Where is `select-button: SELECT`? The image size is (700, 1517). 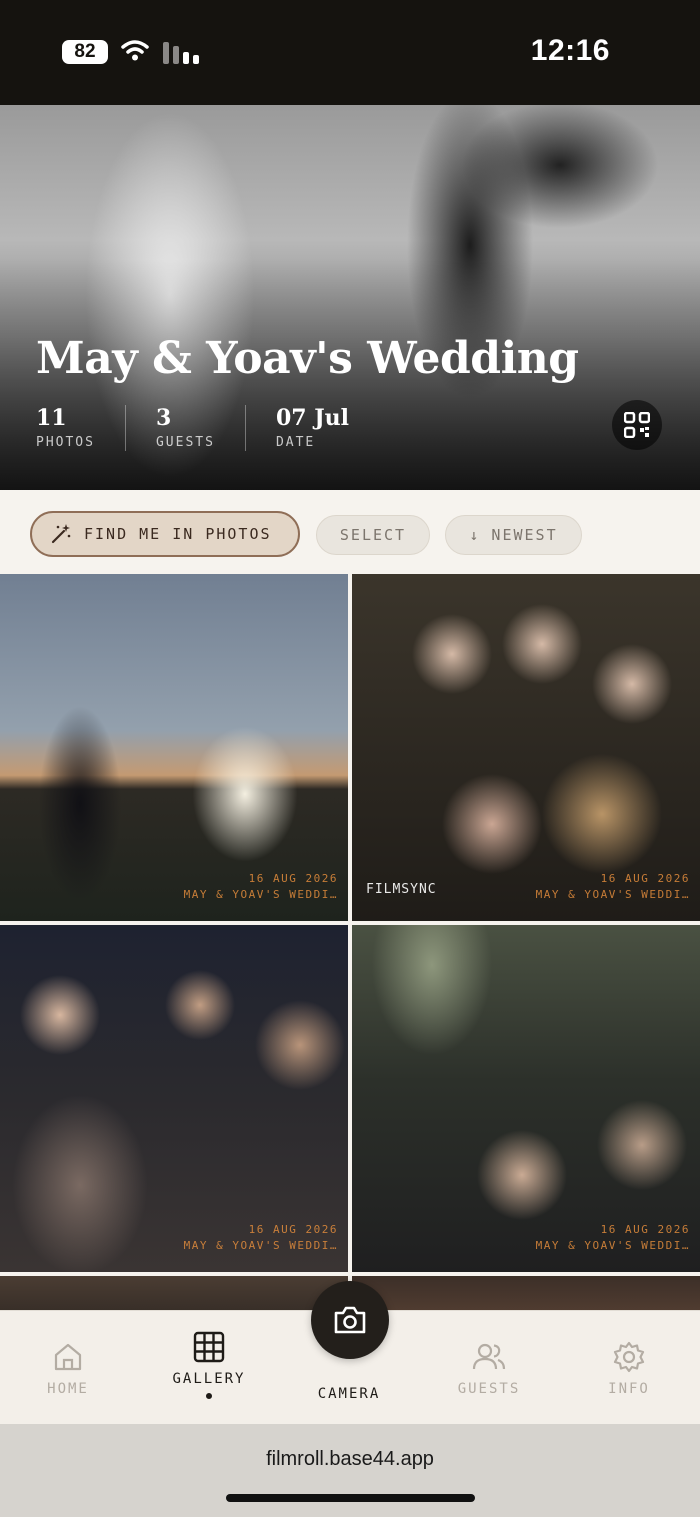
select-button: SELECT is located at coordinates (373, 535).